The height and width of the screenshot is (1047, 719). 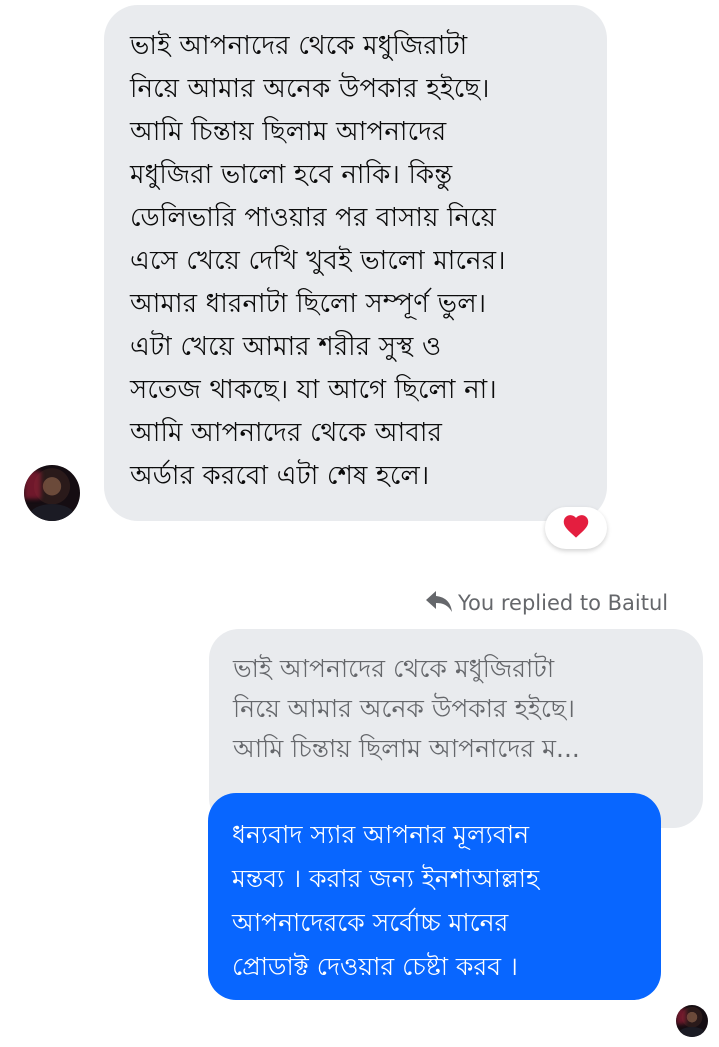 What do you see at coordinates (52, 493) in the screenshot?
I see `sender-avatar` at bounding box center [52, 493].